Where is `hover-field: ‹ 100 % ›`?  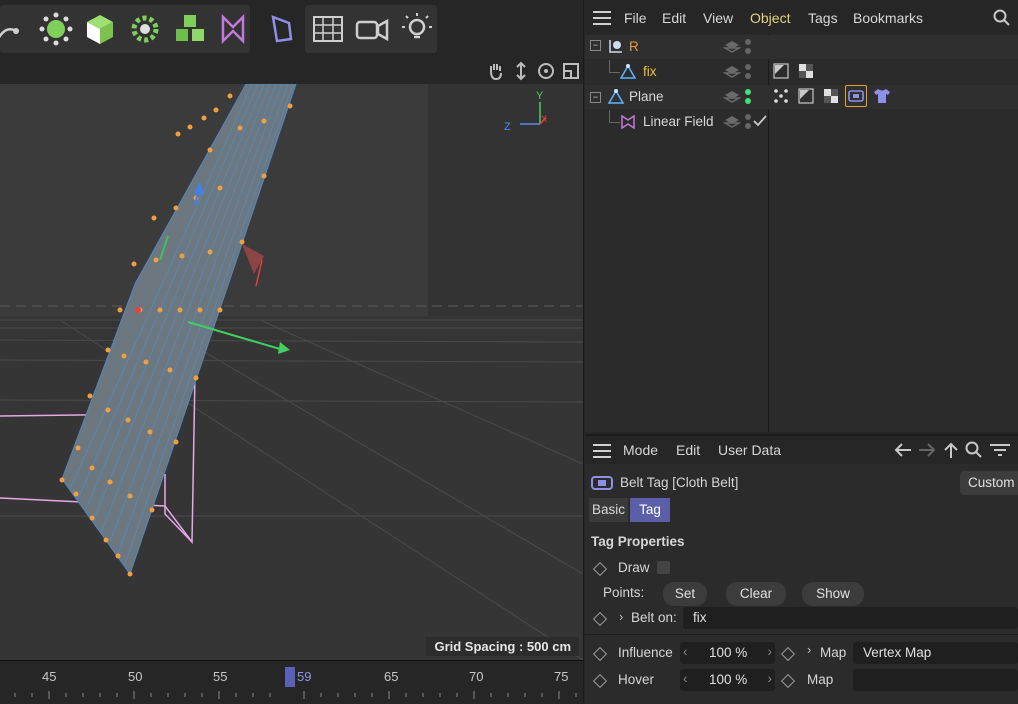
hover-field: ‹ 100 % › is located at coordinates (727, 680).